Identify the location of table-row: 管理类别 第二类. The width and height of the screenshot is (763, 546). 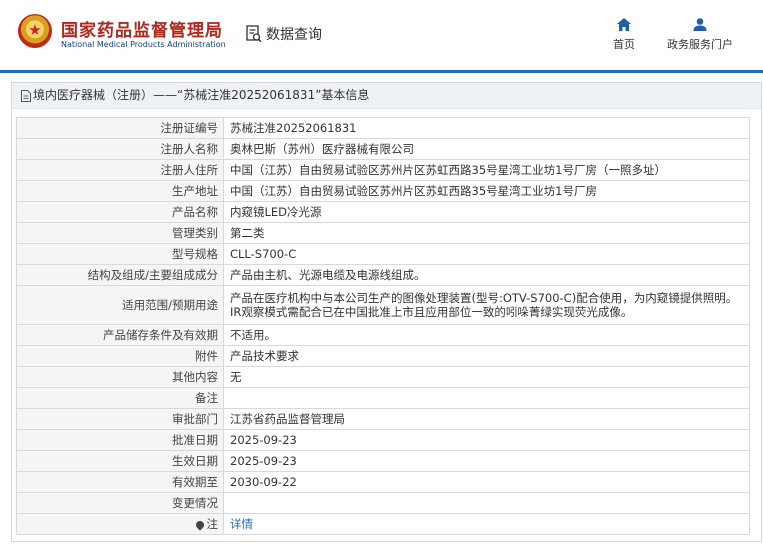
(383, 233).